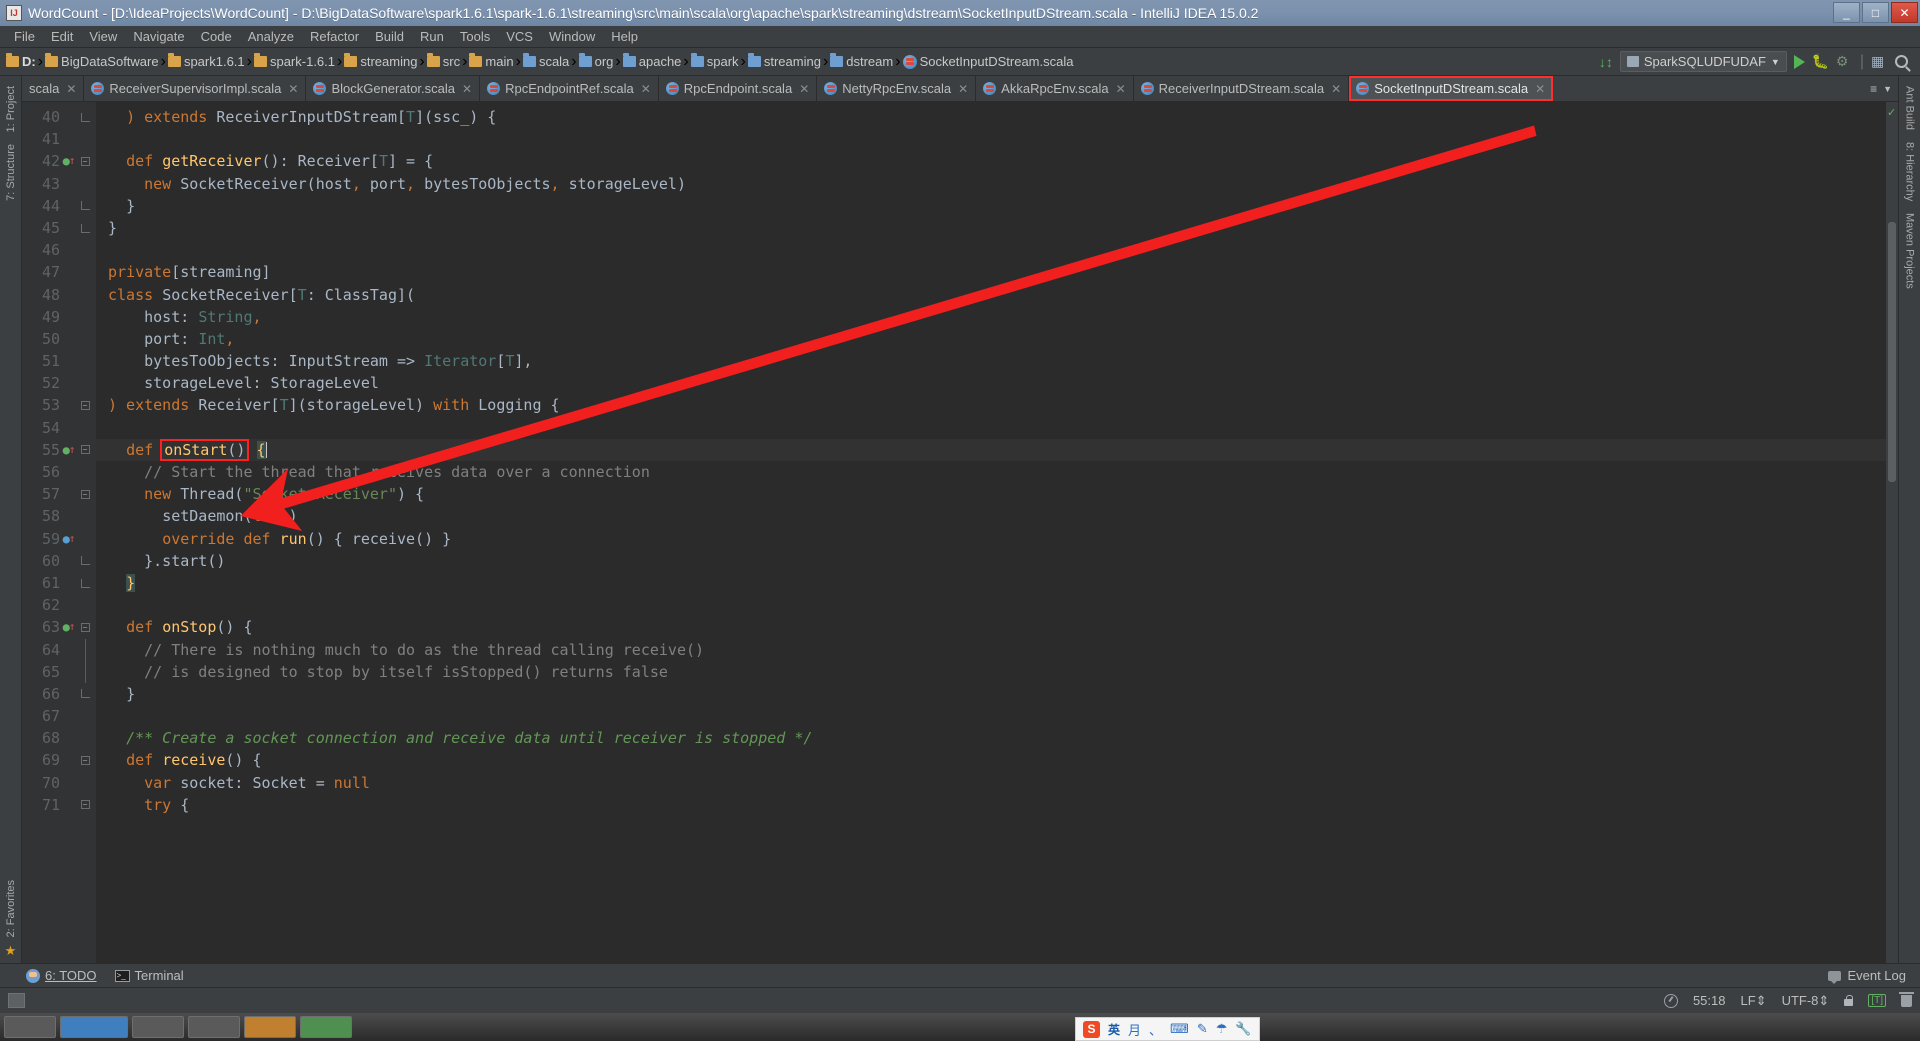 This screenshot has width=1920, height=1041. Describe the element at coordinates (1910, 108) in the screenshot. I see `sidebar-item-ant-build: Ant Build` at that location.